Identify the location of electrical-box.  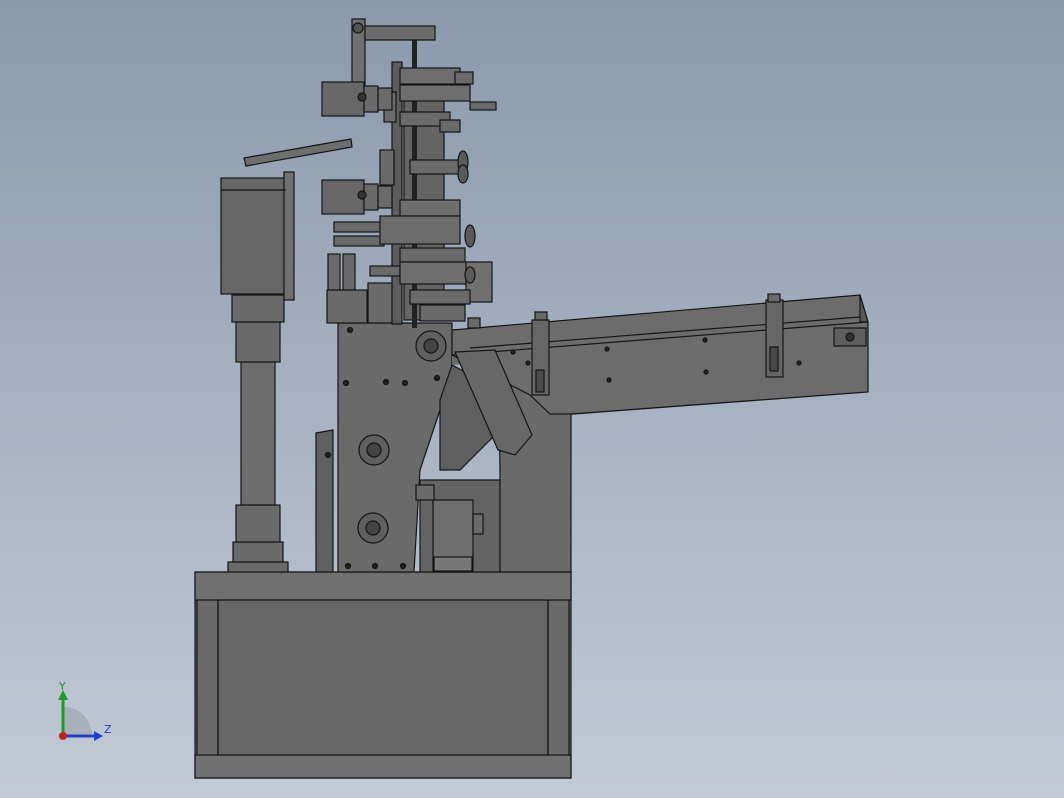
(257, 236).